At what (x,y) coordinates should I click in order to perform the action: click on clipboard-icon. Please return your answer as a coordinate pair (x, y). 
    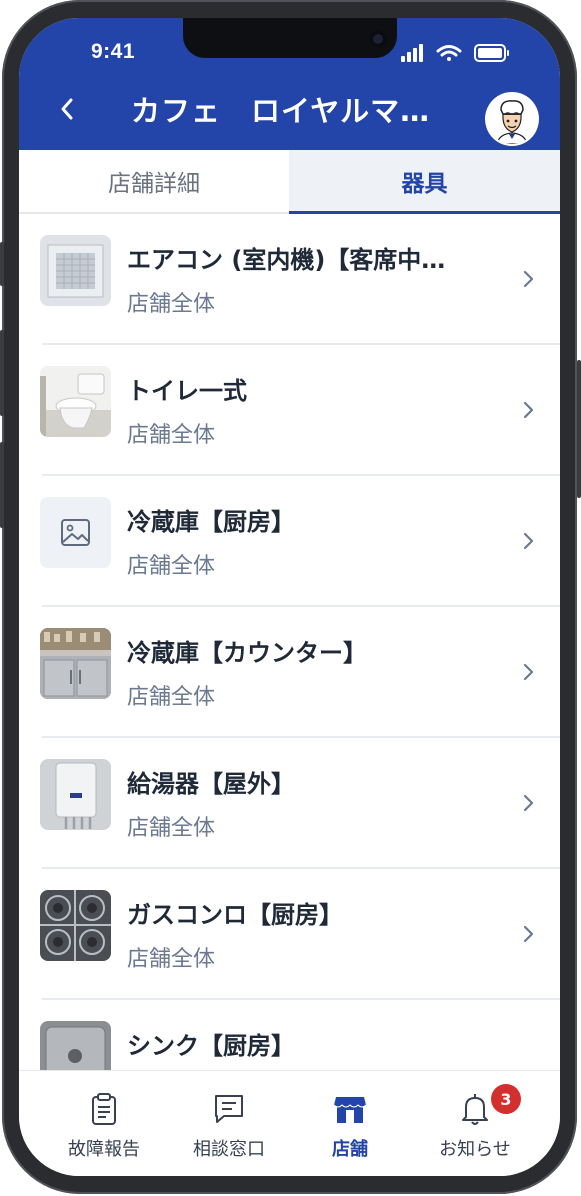
    Looking at the image, I should click on (104, 1109).